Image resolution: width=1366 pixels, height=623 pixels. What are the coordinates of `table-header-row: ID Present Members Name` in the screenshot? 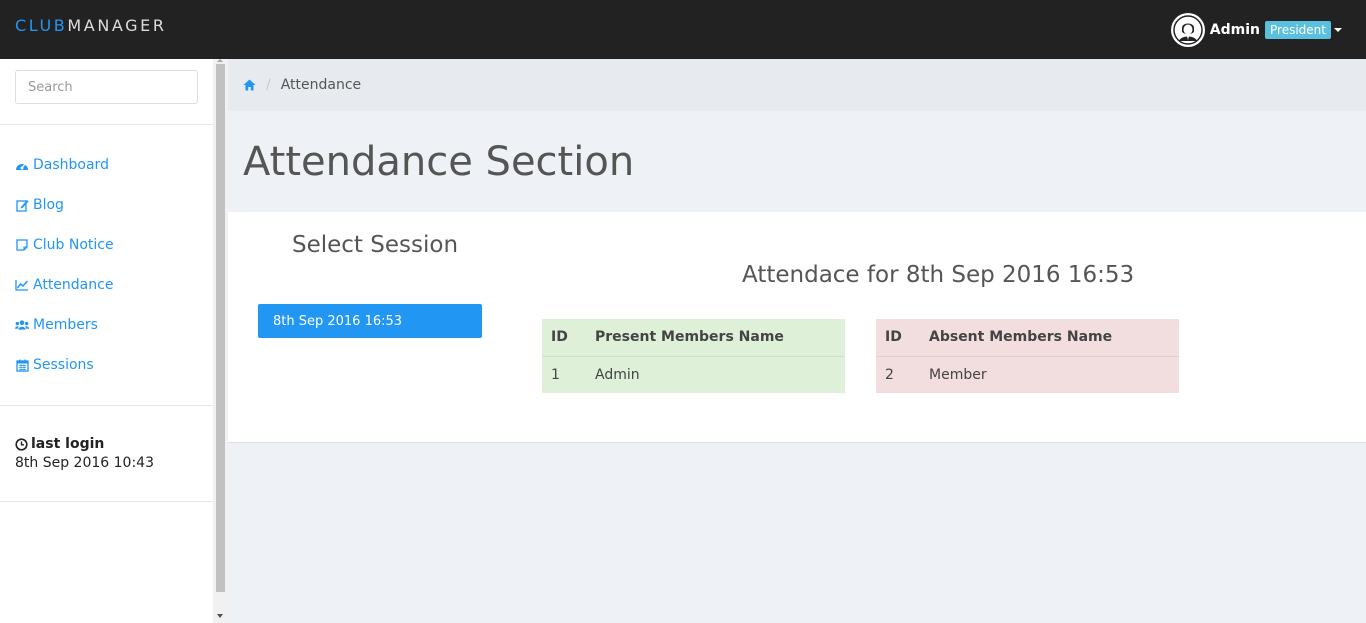 It's located at (693, 337).